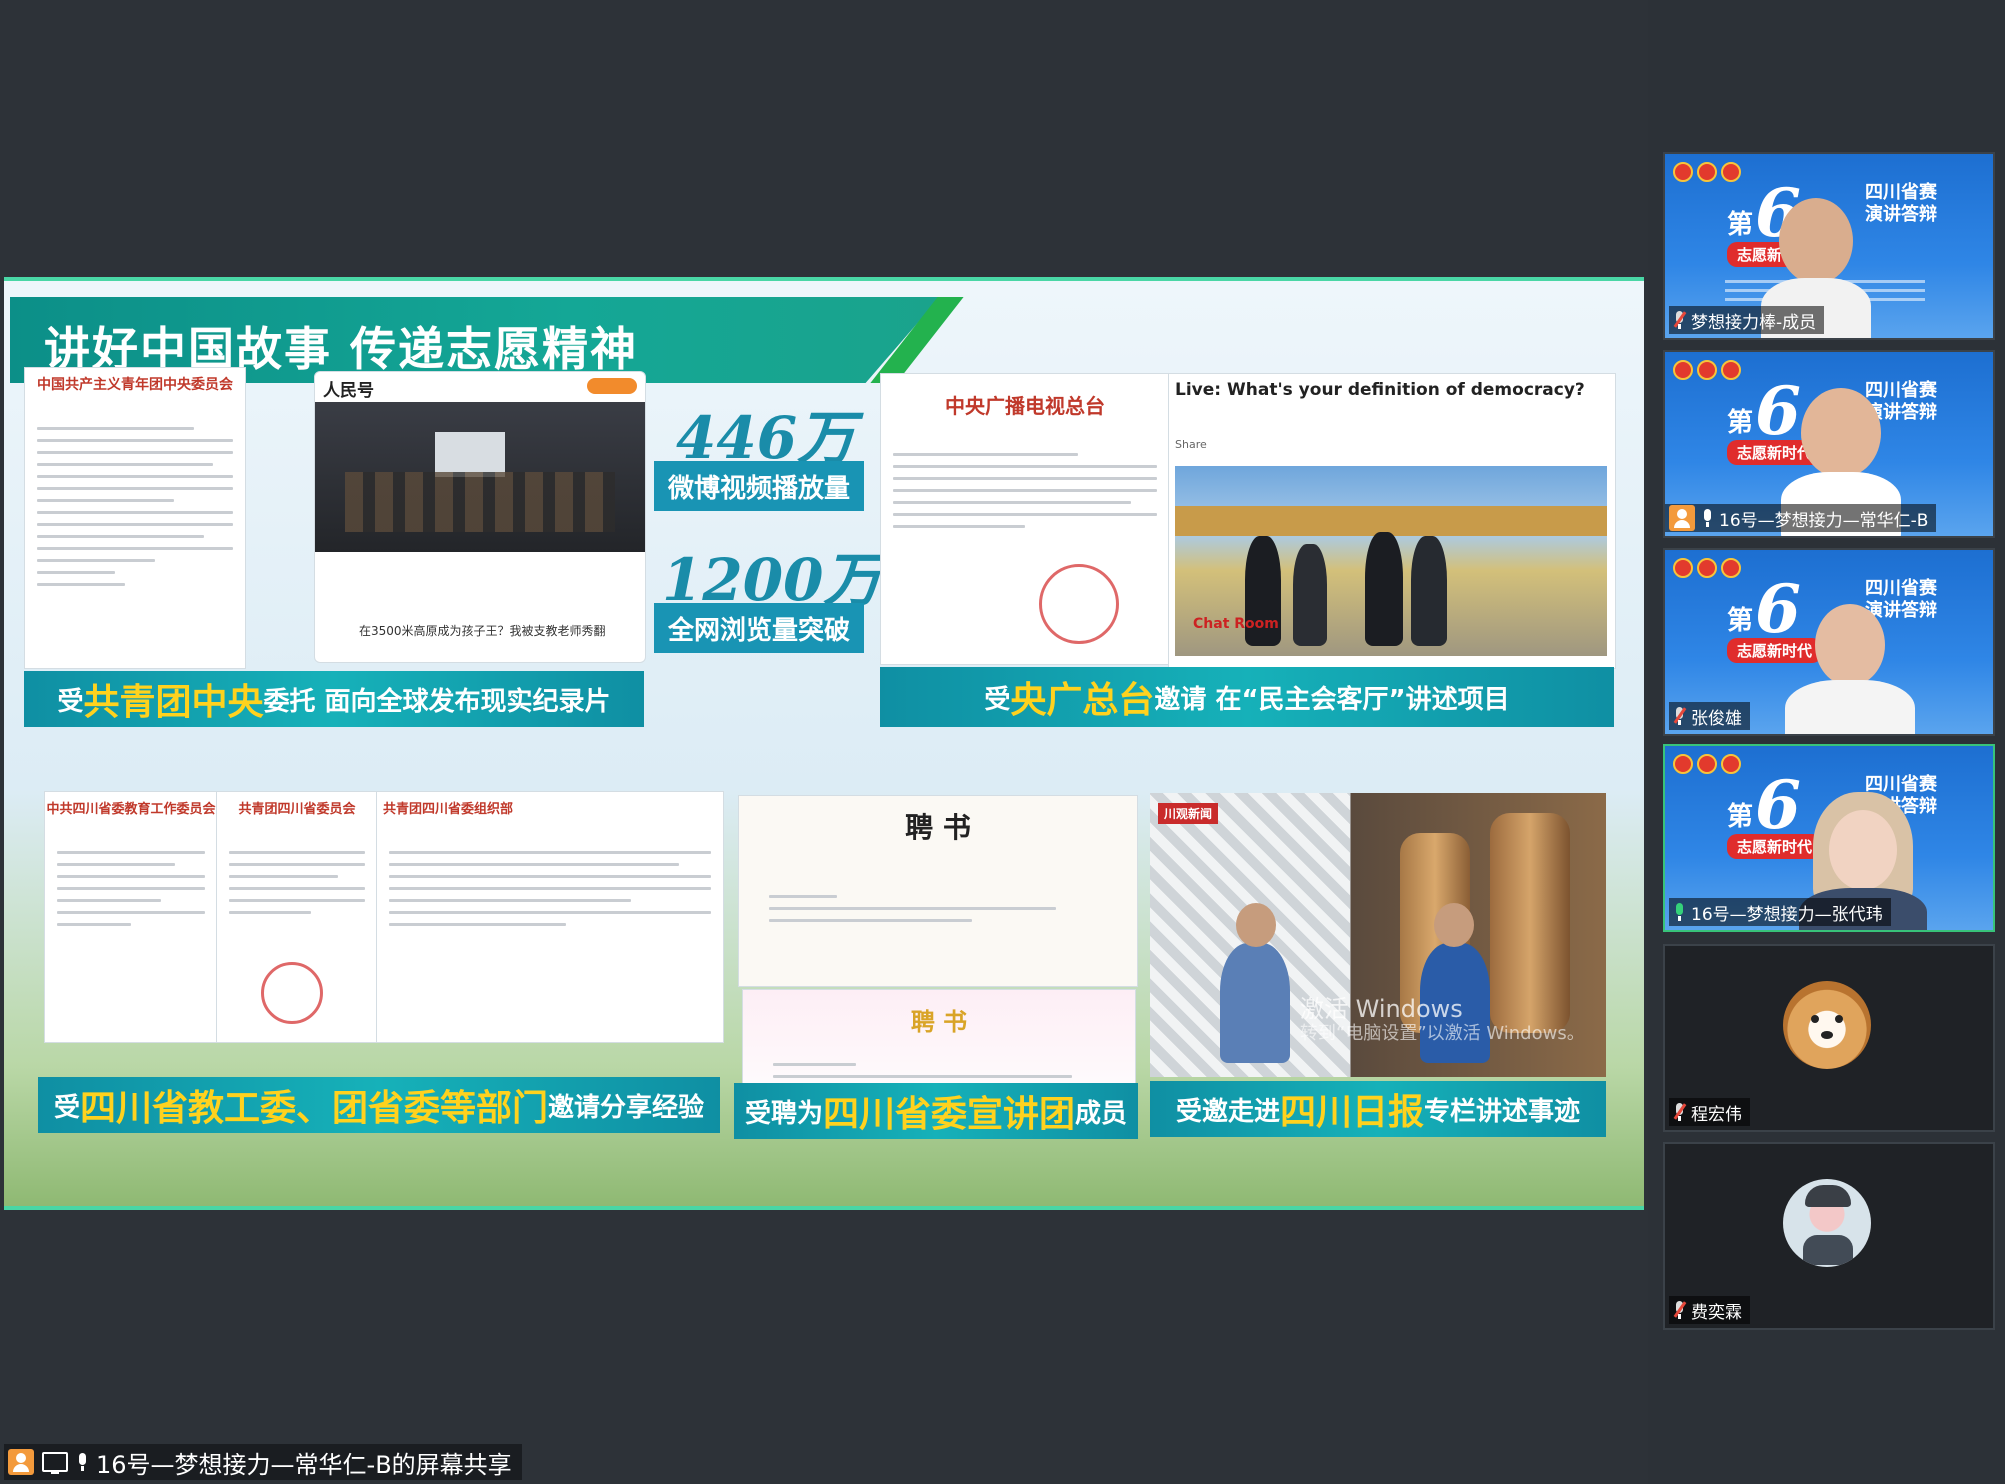 This screenshot has height=1484, width=2005. Describe the element at coordinates (1442, 1033) in the screenshot. I see `windows-activation-watermark-sub: 转到“电脑设置”以激活 Windows。` at that location.